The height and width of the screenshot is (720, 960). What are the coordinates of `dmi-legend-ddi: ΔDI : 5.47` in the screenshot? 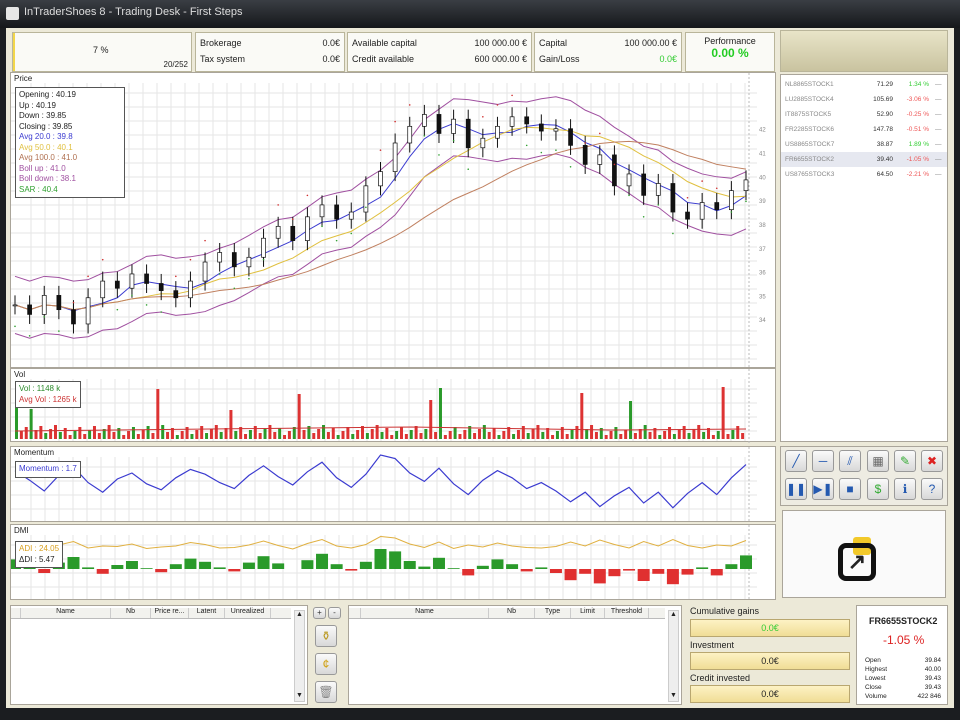 It's located at (37, 559).